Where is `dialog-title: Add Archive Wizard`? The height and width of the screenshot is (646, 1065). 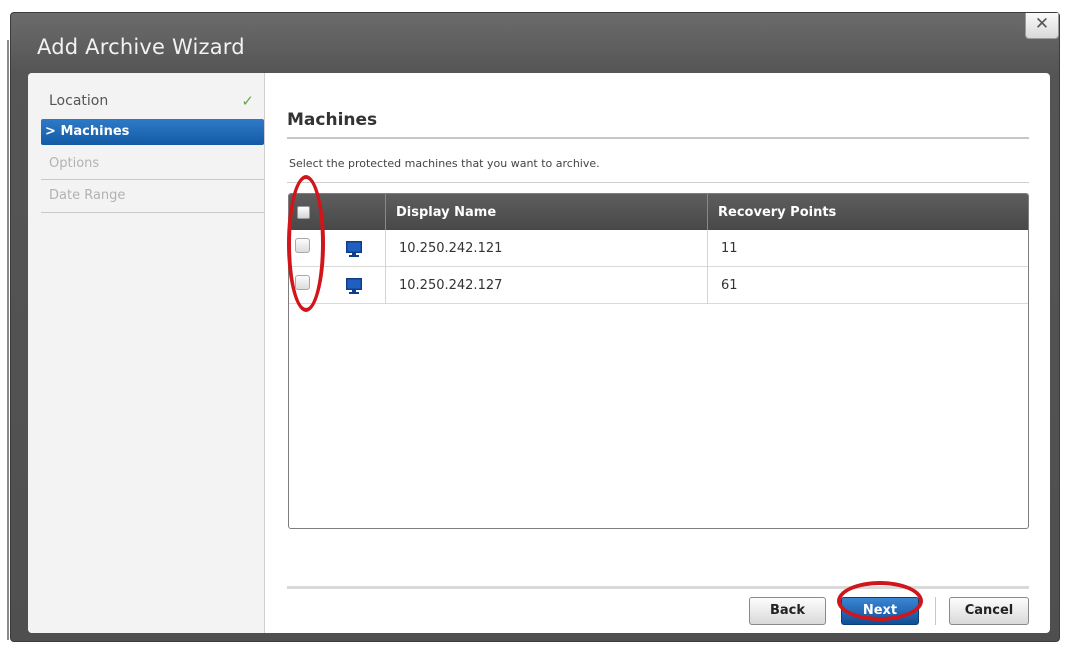 dialog-title: Add Archive Wizard is located at coordinates (141, 47).